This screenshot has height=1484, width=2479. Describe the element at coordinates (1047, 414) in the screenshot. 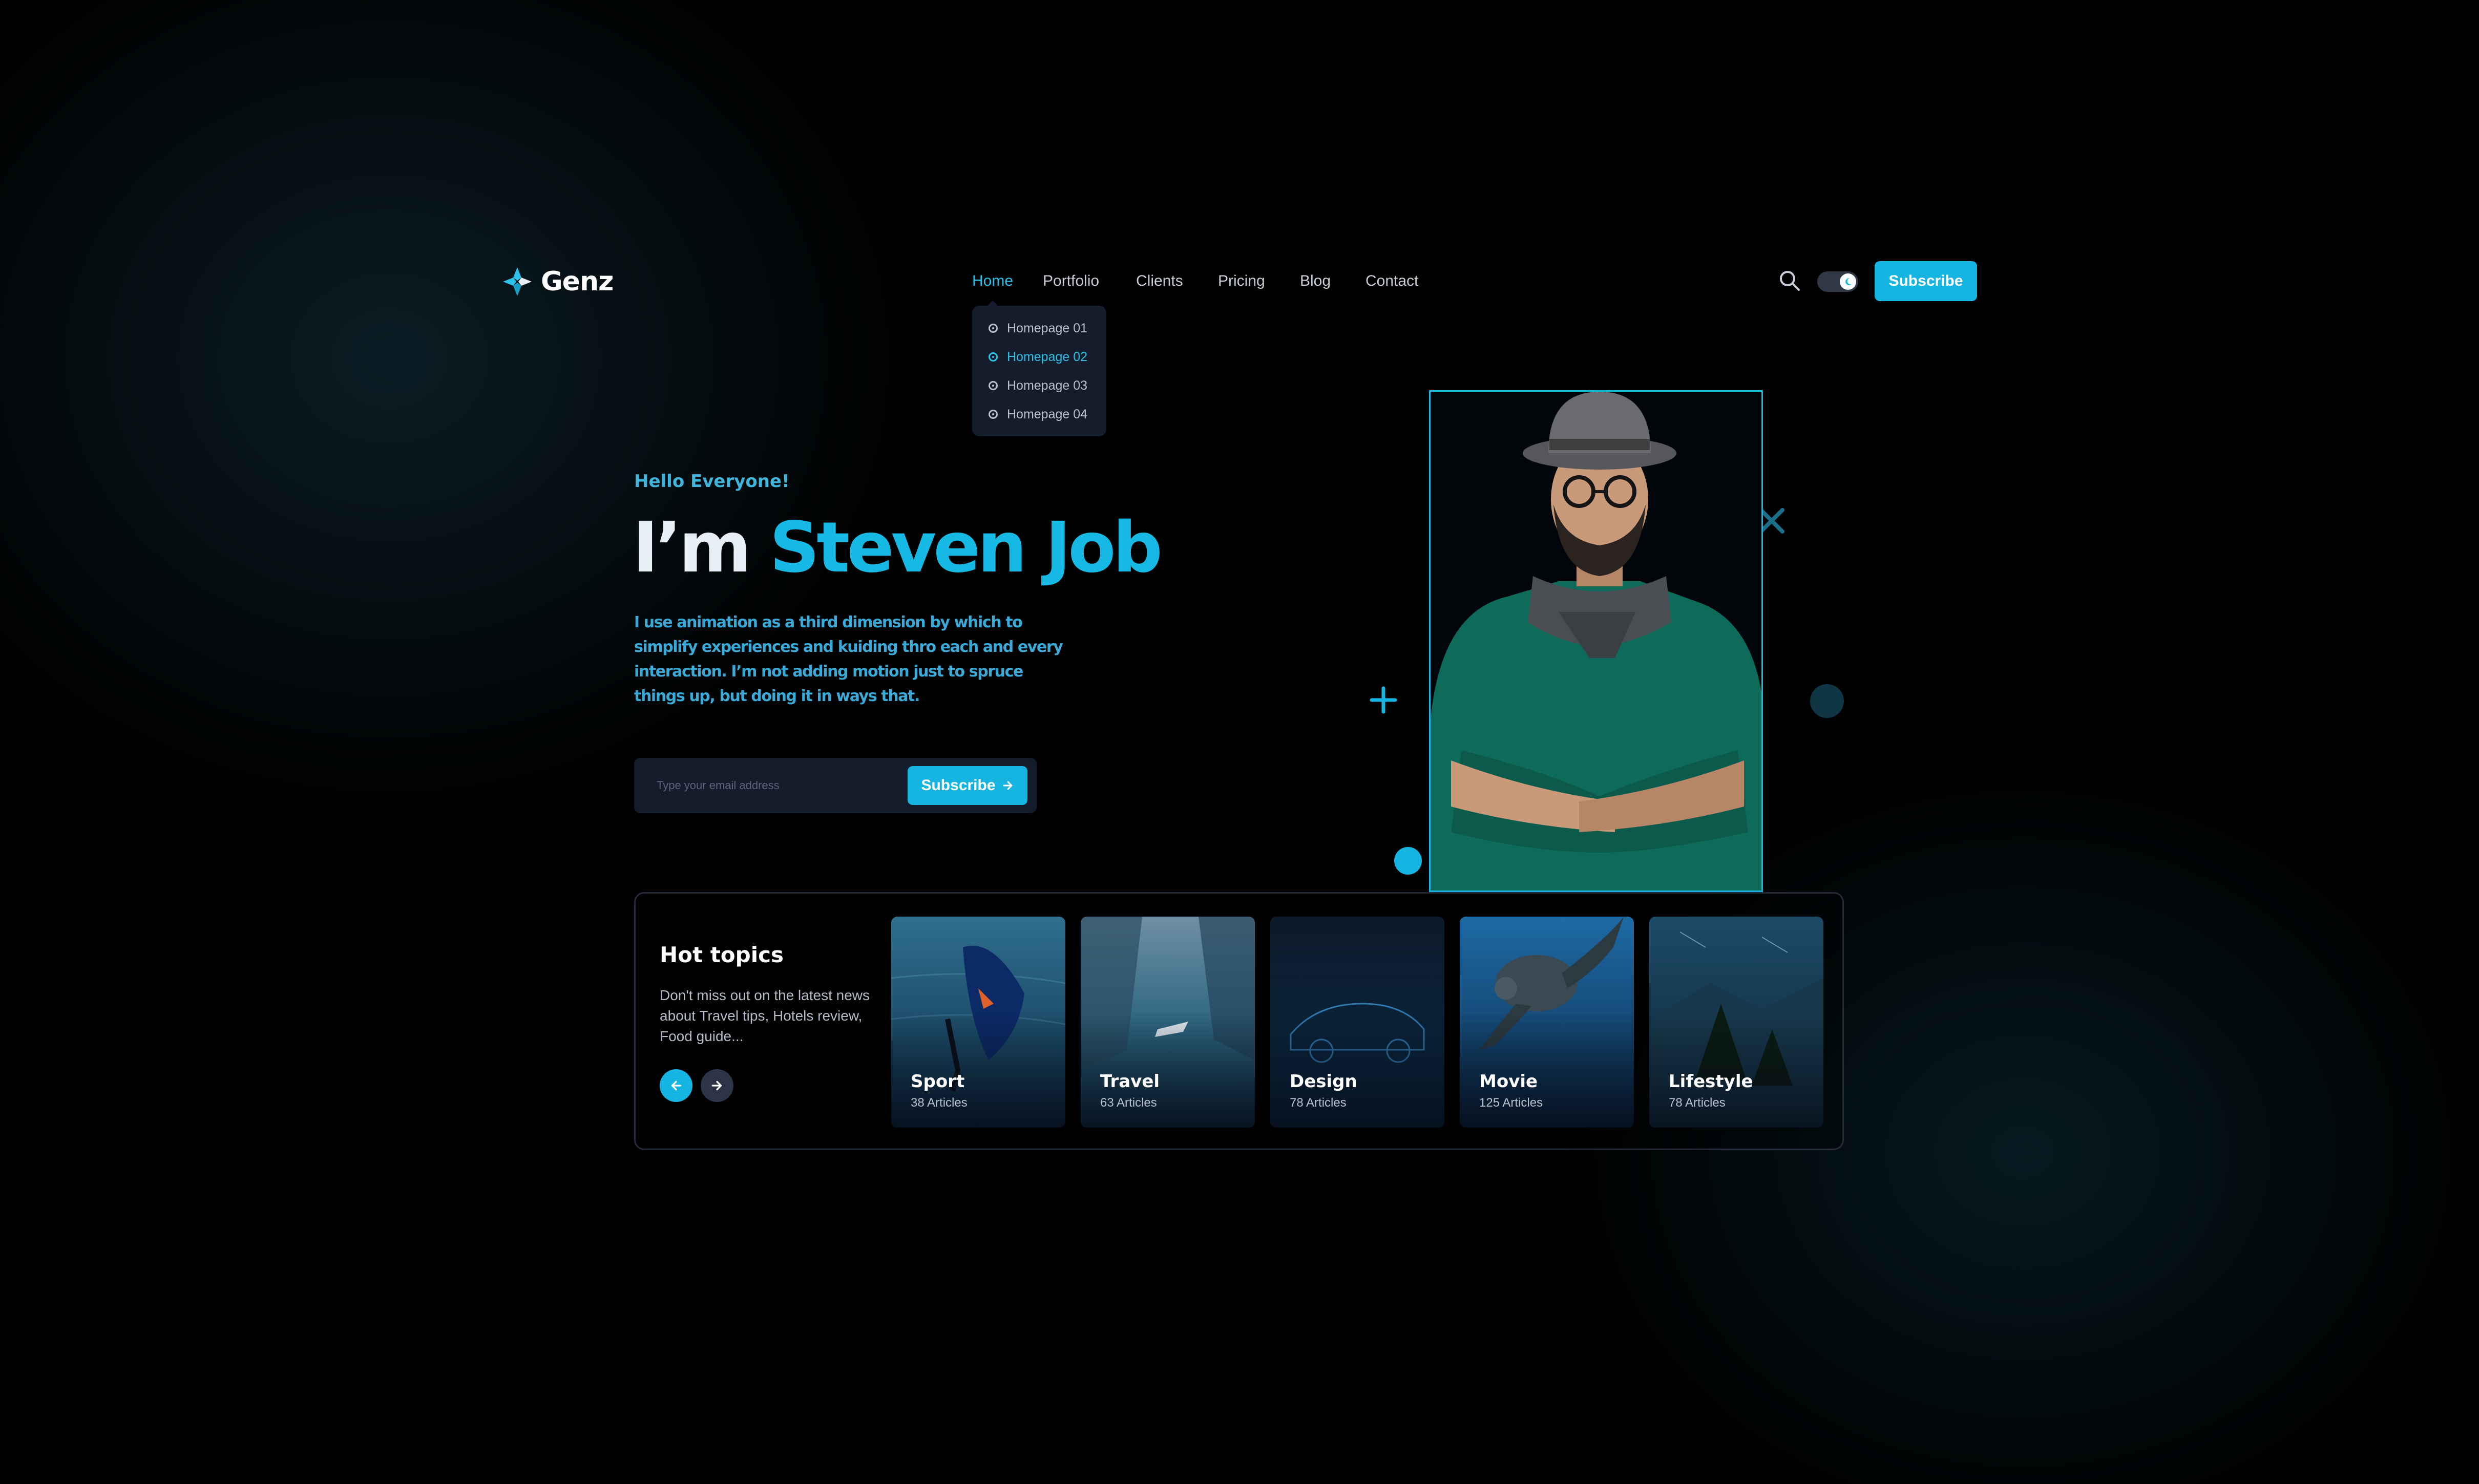

I see `dropdown-item-label: Homepage 04` at that location.